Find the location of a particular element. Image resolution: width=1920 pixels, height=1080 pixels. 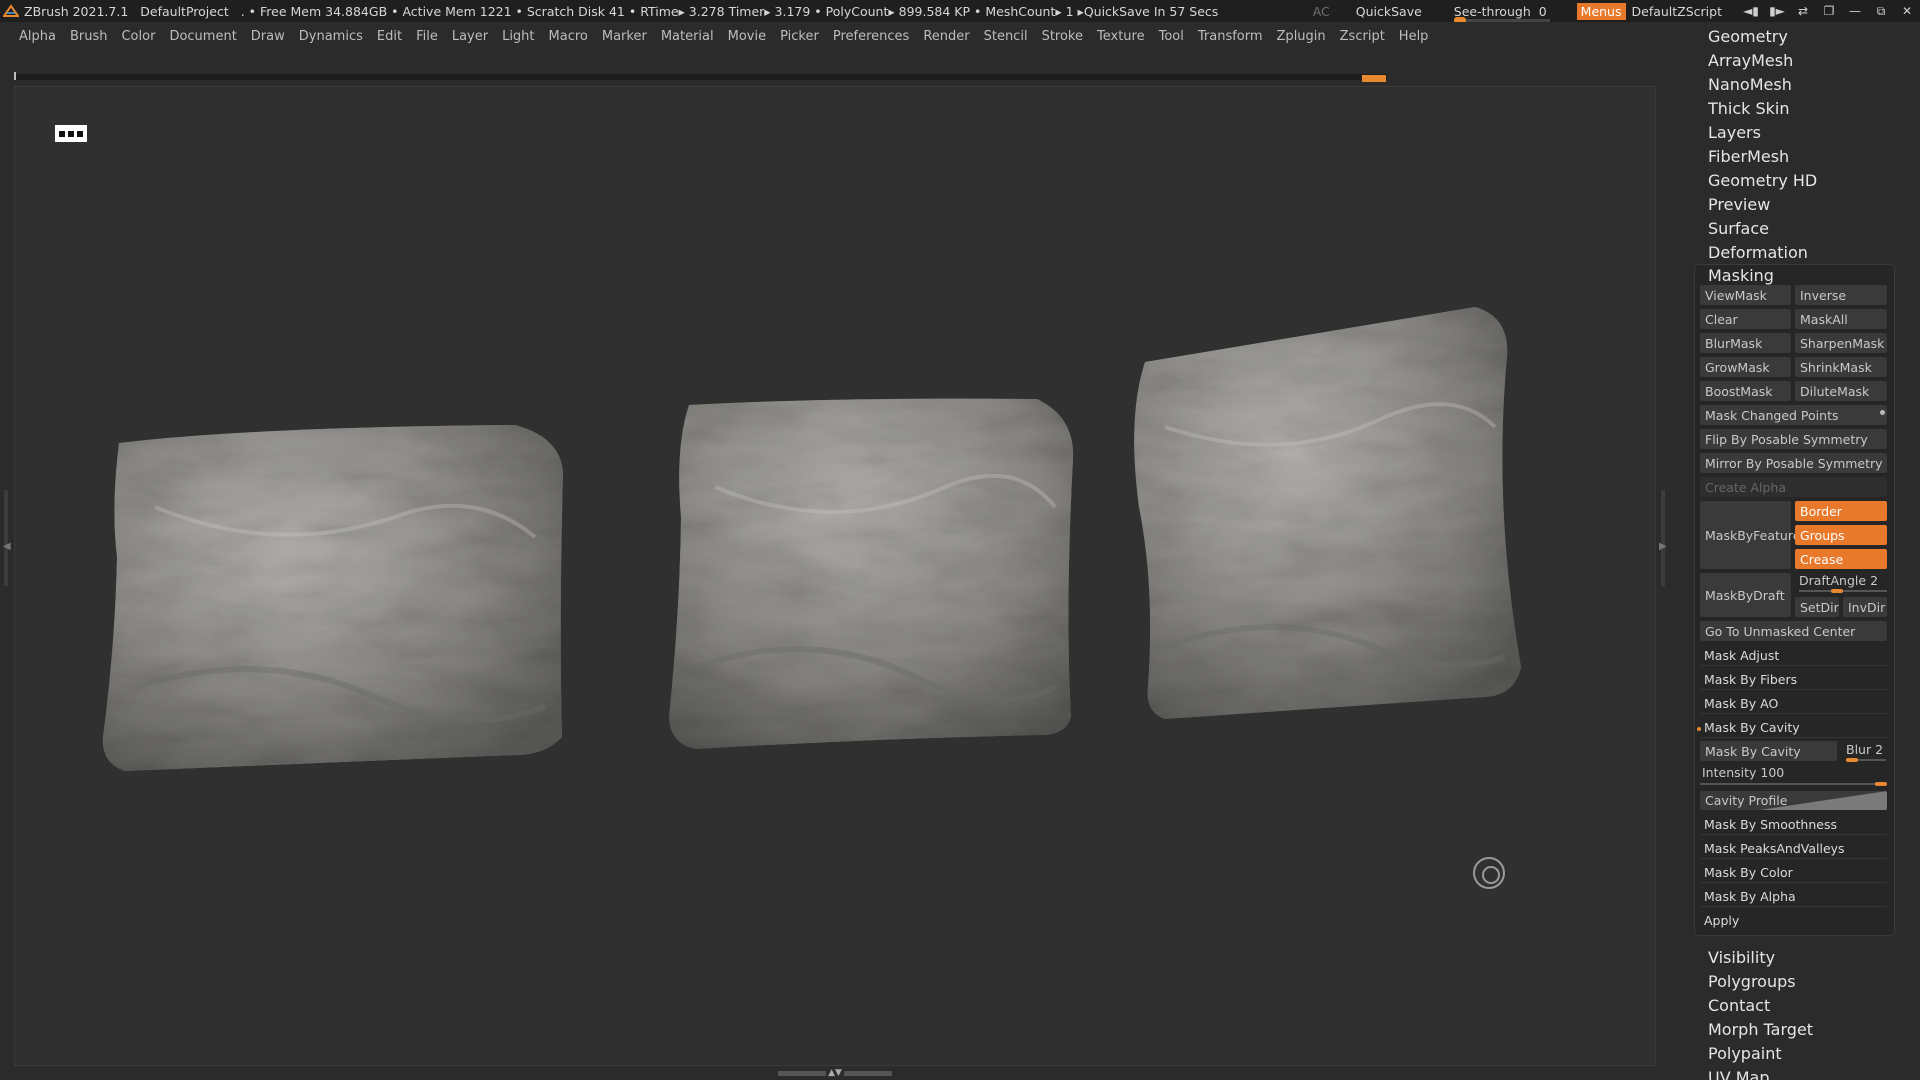

menu-macro: Macro is located at coordinates (568, 36).